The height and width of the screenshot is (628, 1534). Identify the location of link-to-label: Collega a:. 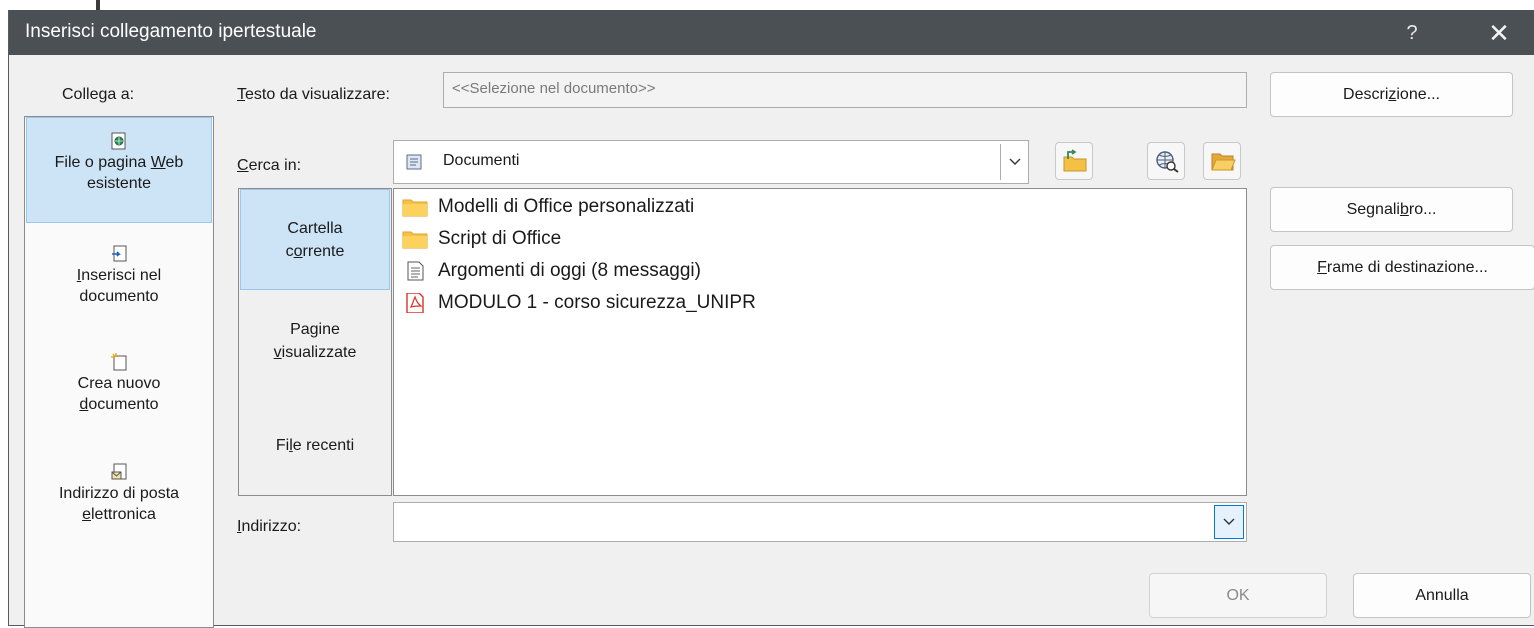
(98, 94).